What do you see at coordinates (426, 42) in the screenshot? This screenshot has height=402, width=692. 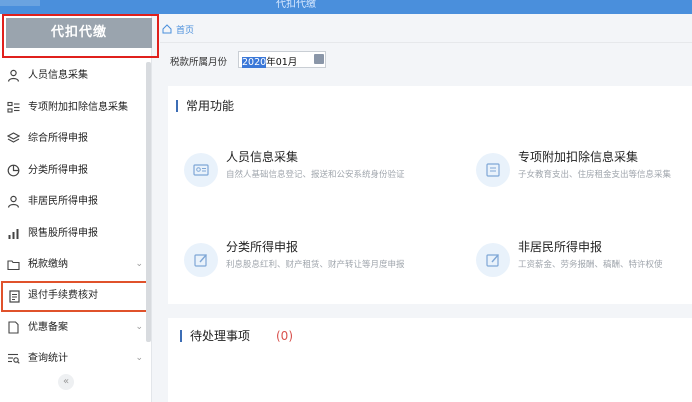 I see `breadcrumb-divider` at bounding box center [426, 42].